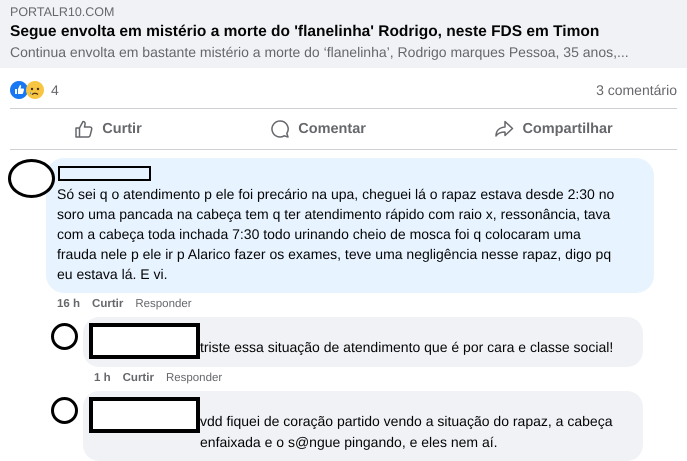  I want to click on thumbs-up-icon, so click(84, 129).